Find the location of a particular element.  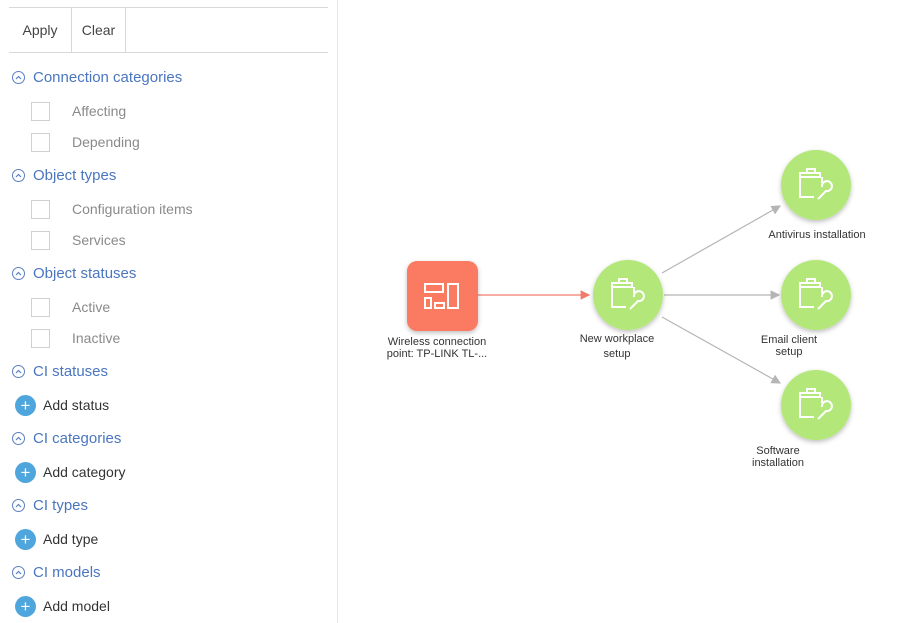

node-new-workplace-setup is located at coordinates (628, 295).